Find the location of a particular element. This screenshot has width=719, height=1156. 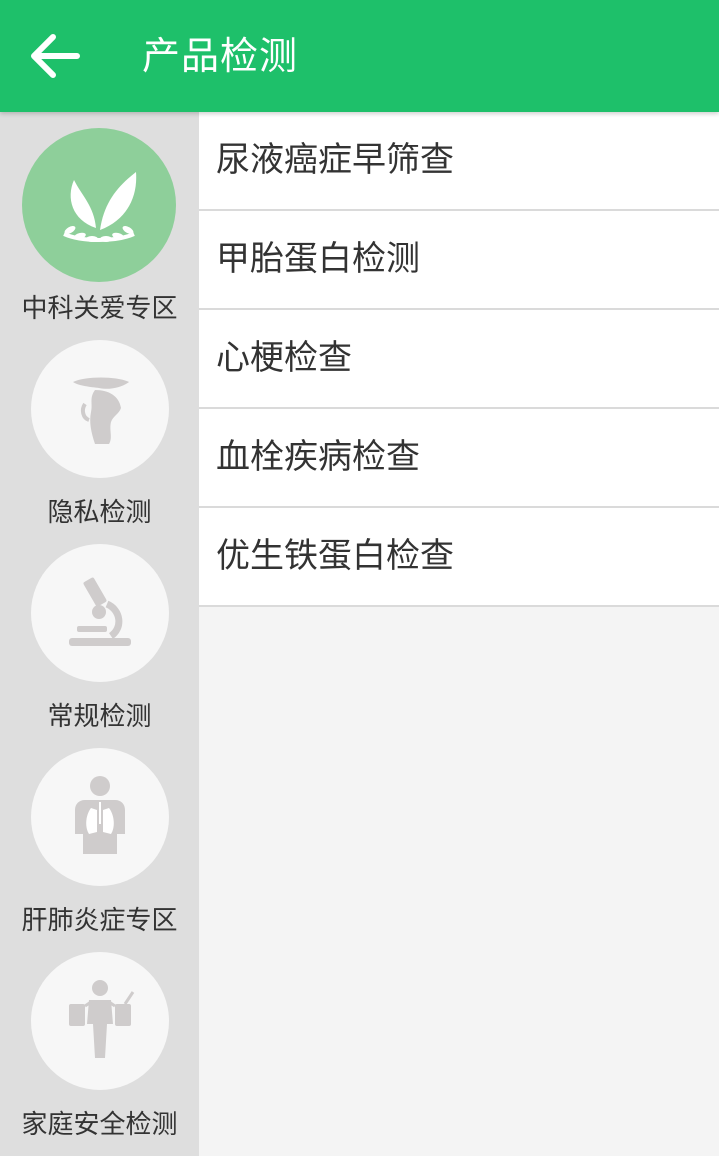

category-label: 常规检测 is located at coordinates (99, 717).